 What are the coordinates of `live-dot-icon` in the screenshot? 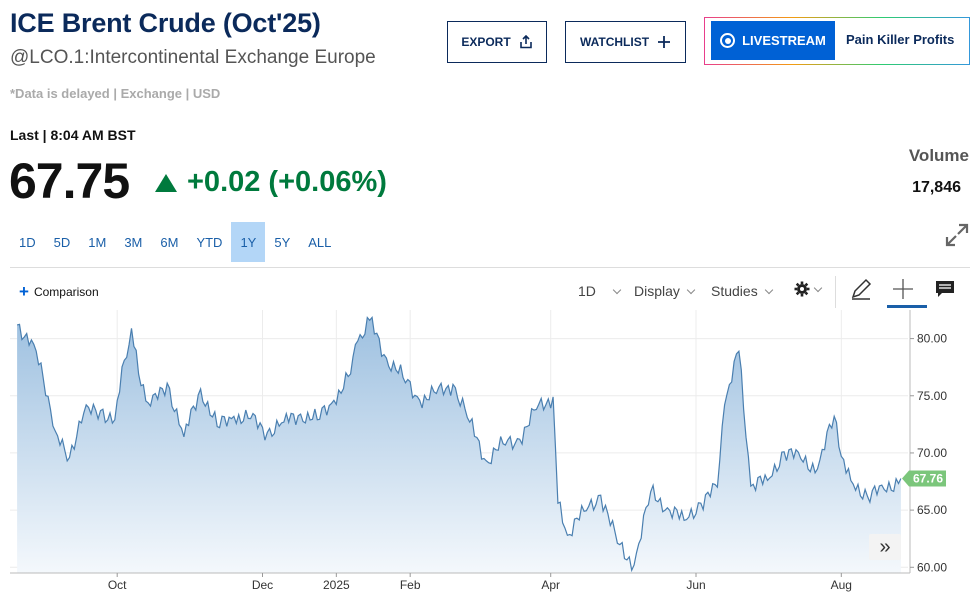 It's located at (728, 40).